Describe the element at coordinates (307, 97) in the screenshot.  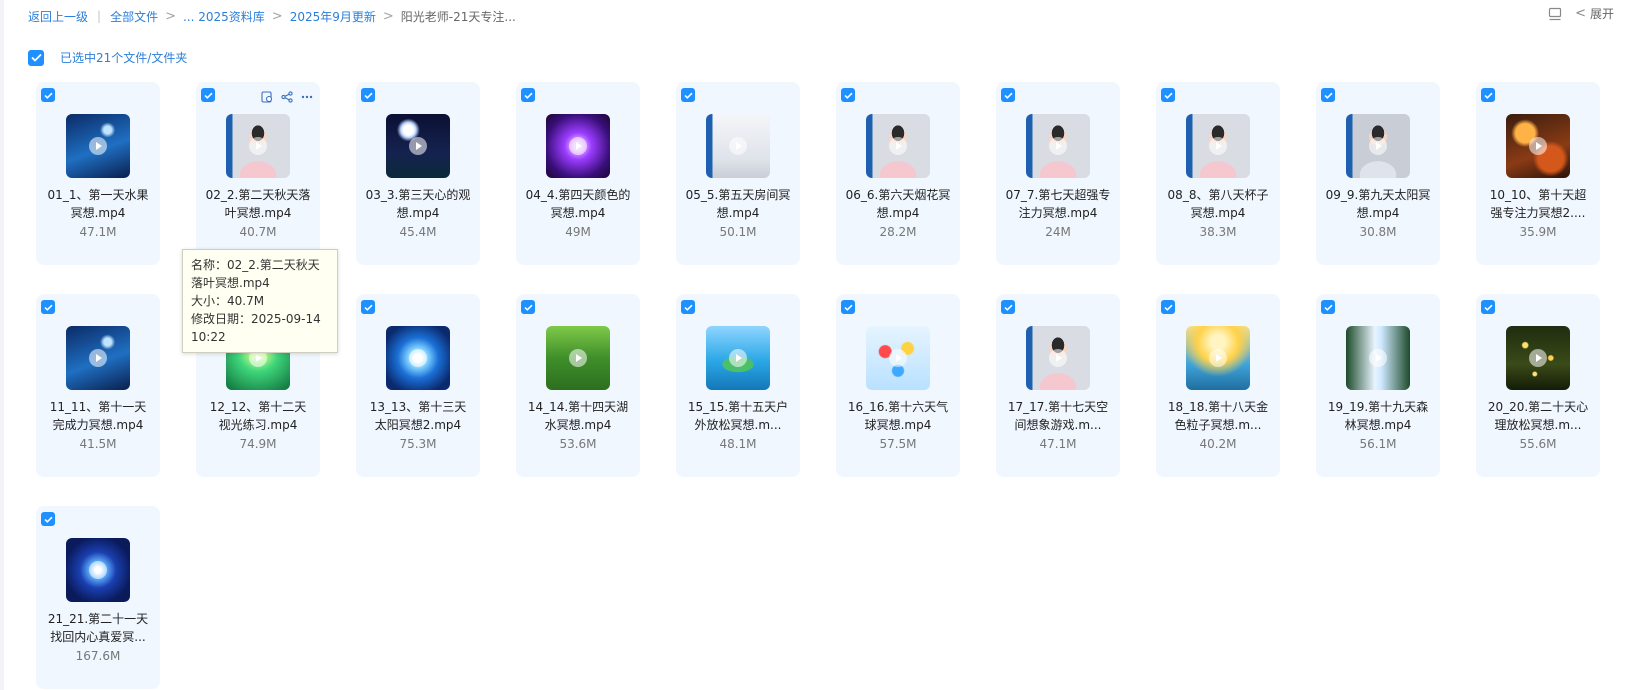
I see `more-icon` at that location.